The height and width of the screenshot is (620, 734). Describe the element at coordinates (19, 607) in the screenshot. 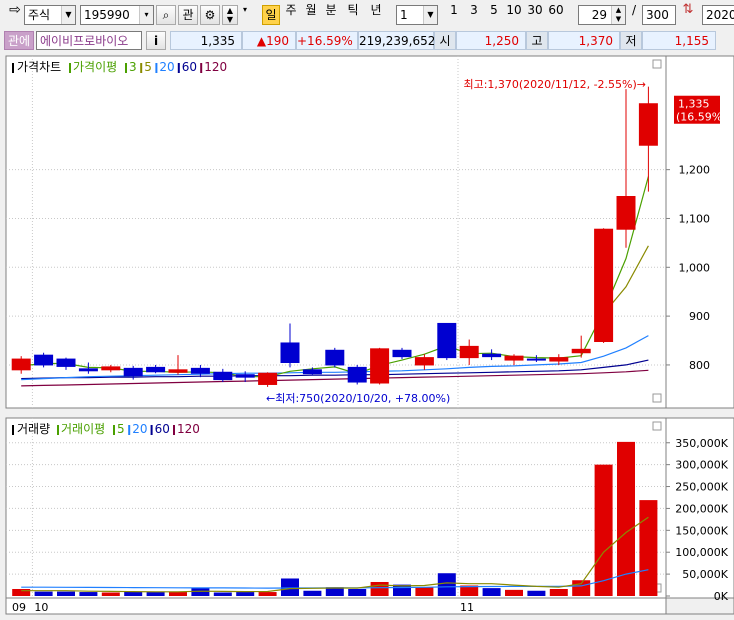

I see `x-tick-label: 09` at that location.